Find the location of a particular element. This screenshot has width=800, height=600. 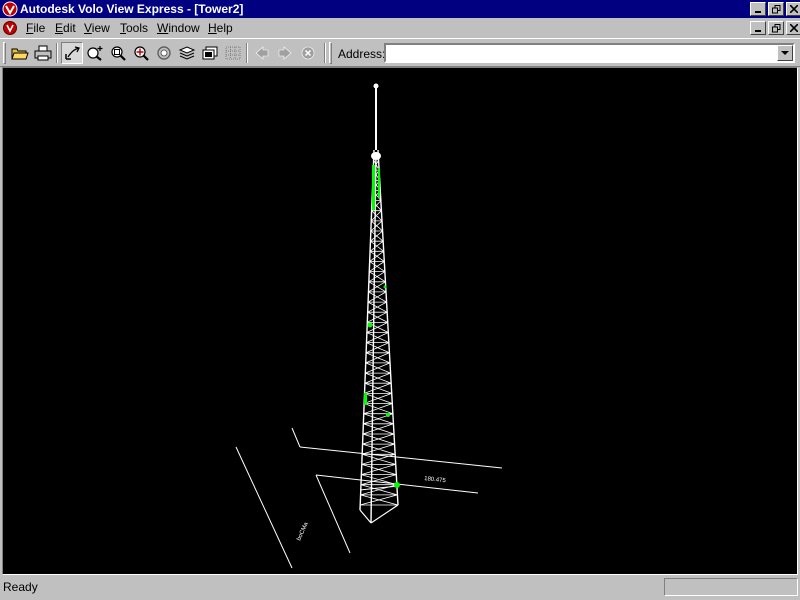

stop-icon is located at coordinates (308, 53).